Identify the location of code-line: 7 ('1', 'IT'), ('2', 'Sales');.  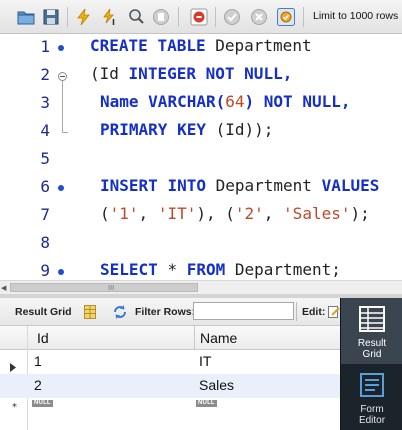
(201, 216).